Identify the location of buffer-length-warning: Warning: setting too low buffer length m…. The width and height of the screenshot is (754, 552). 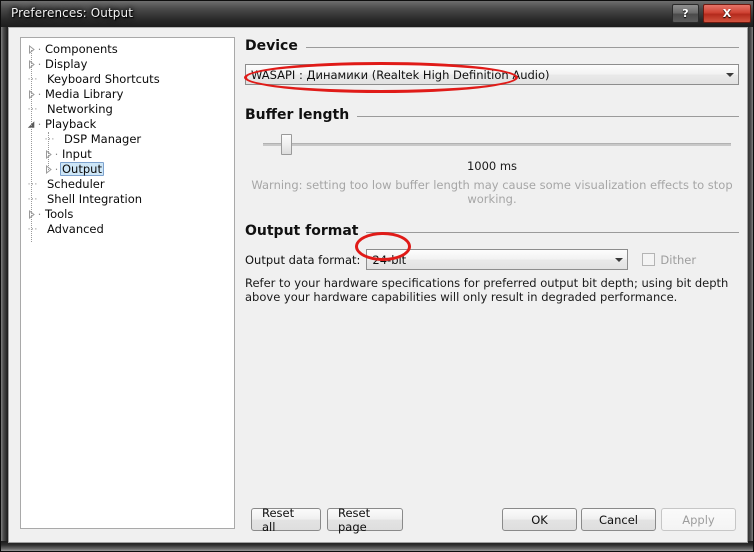
(492, 192).